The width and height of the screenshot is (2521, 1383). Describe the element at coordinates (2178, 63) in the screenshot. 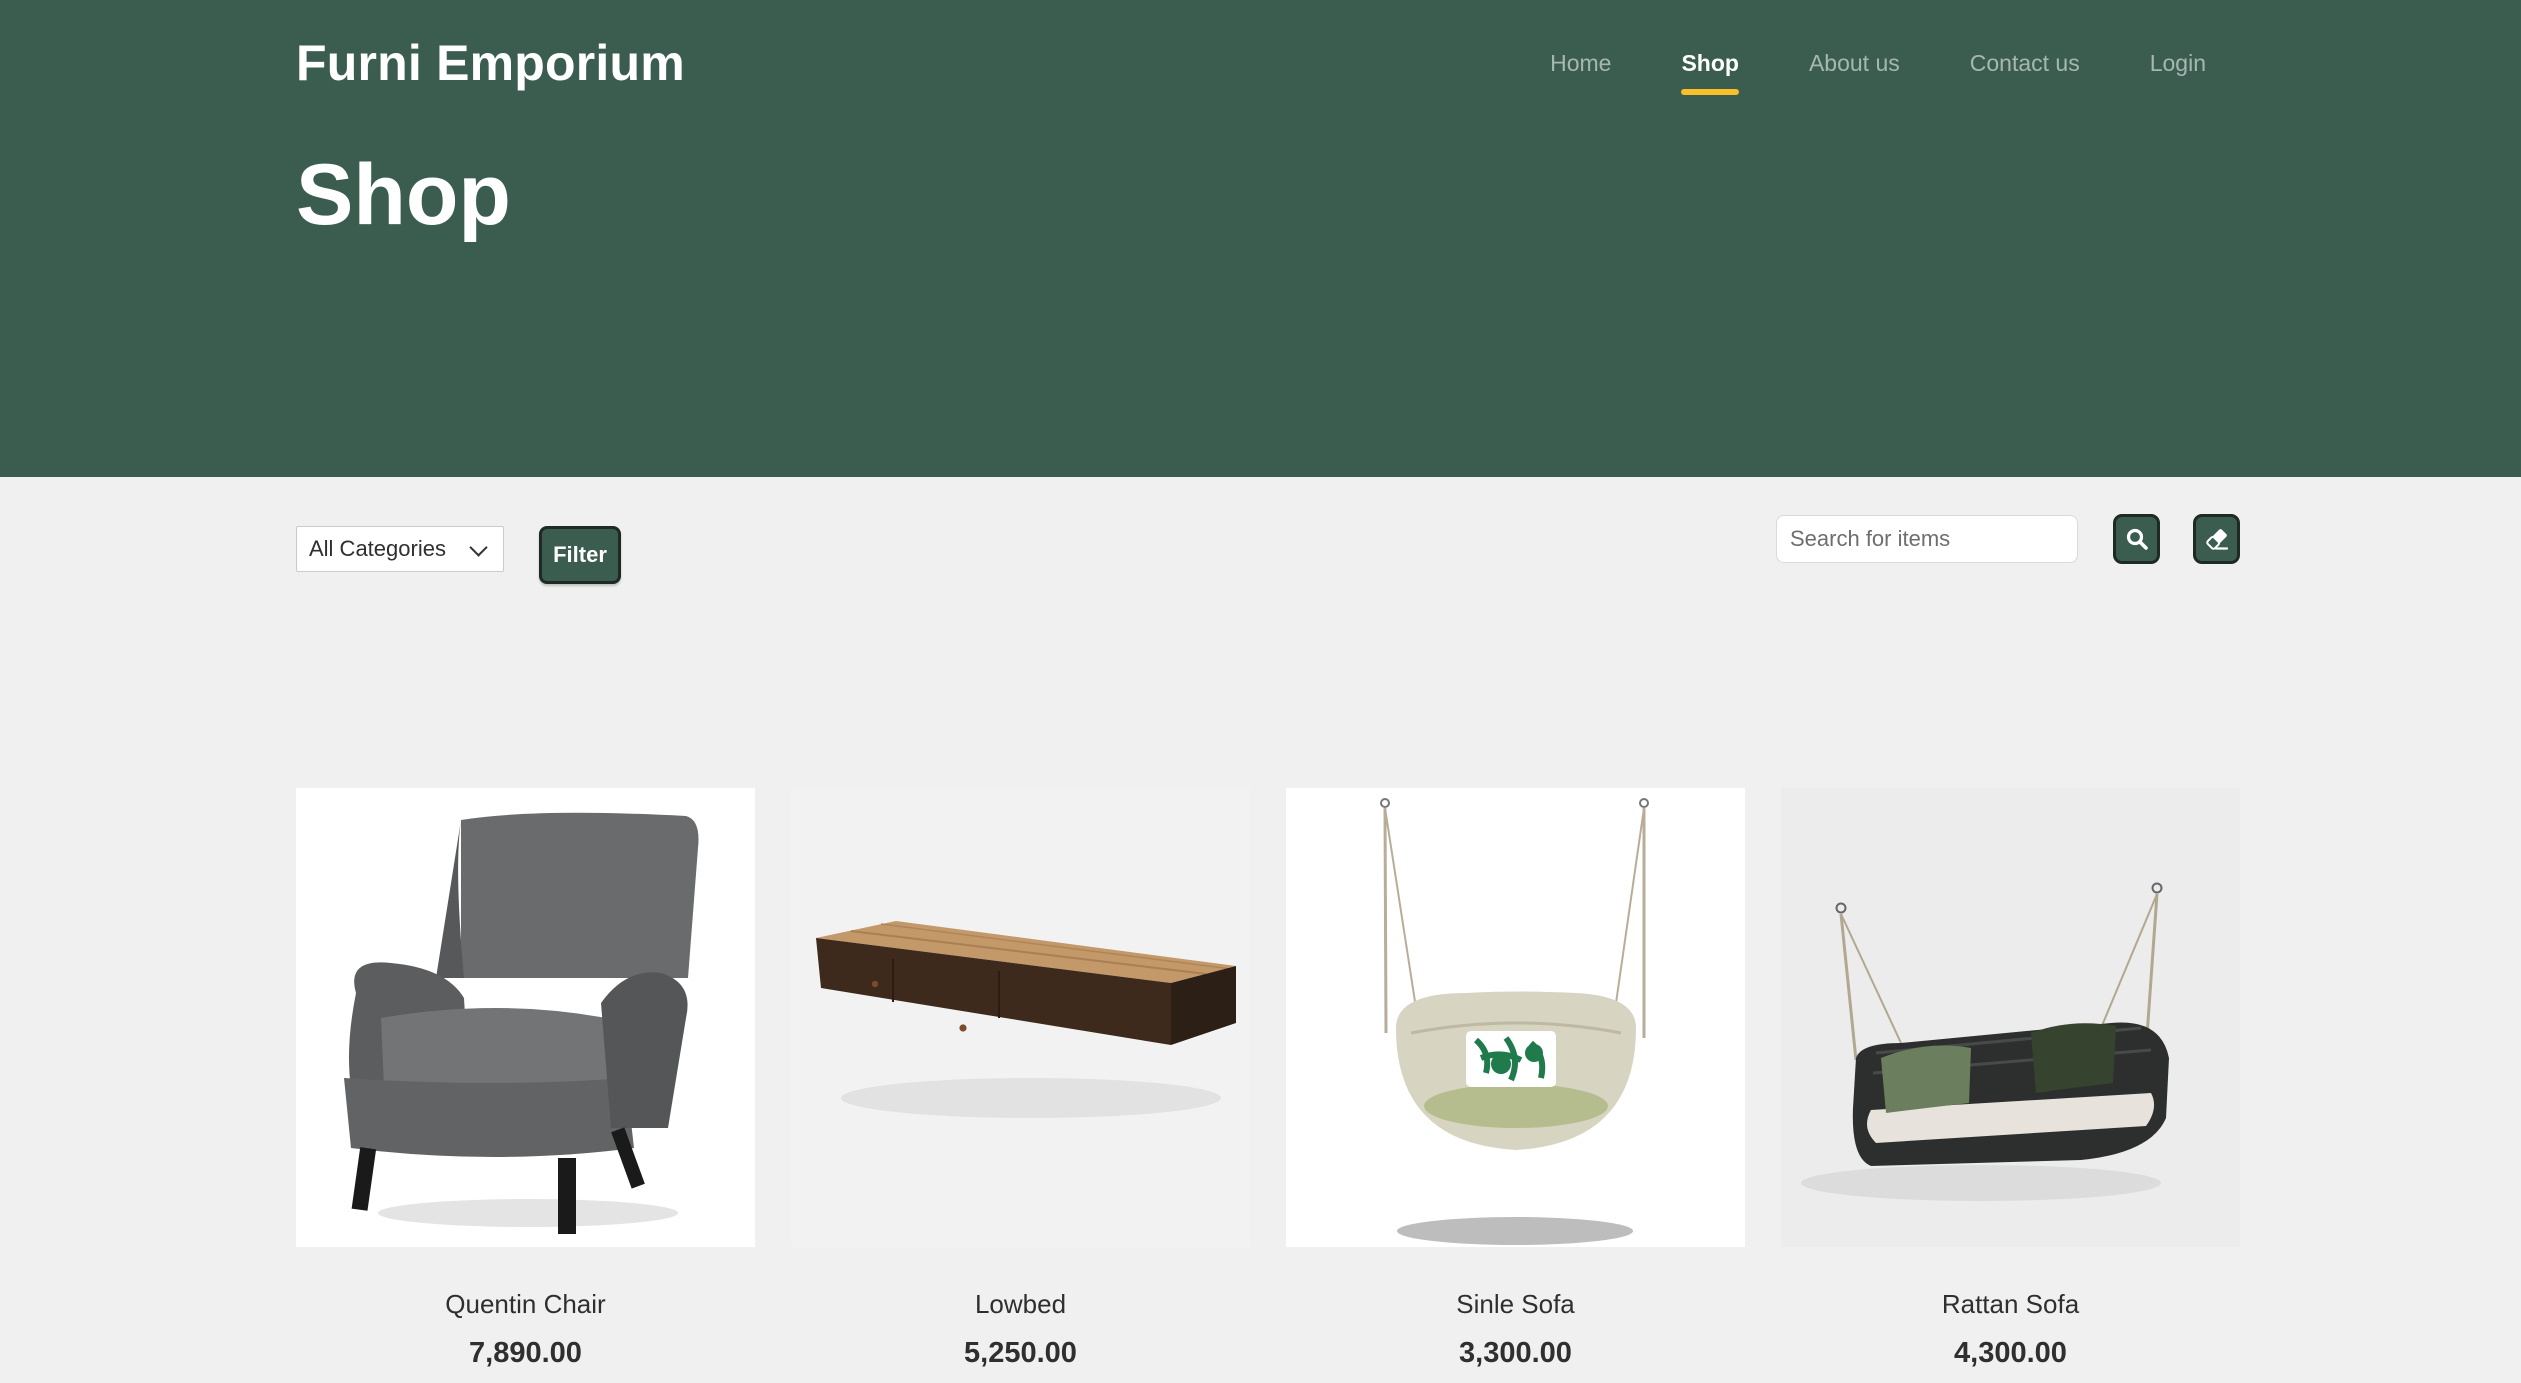

I see `nav-item-login: Login` at that location.